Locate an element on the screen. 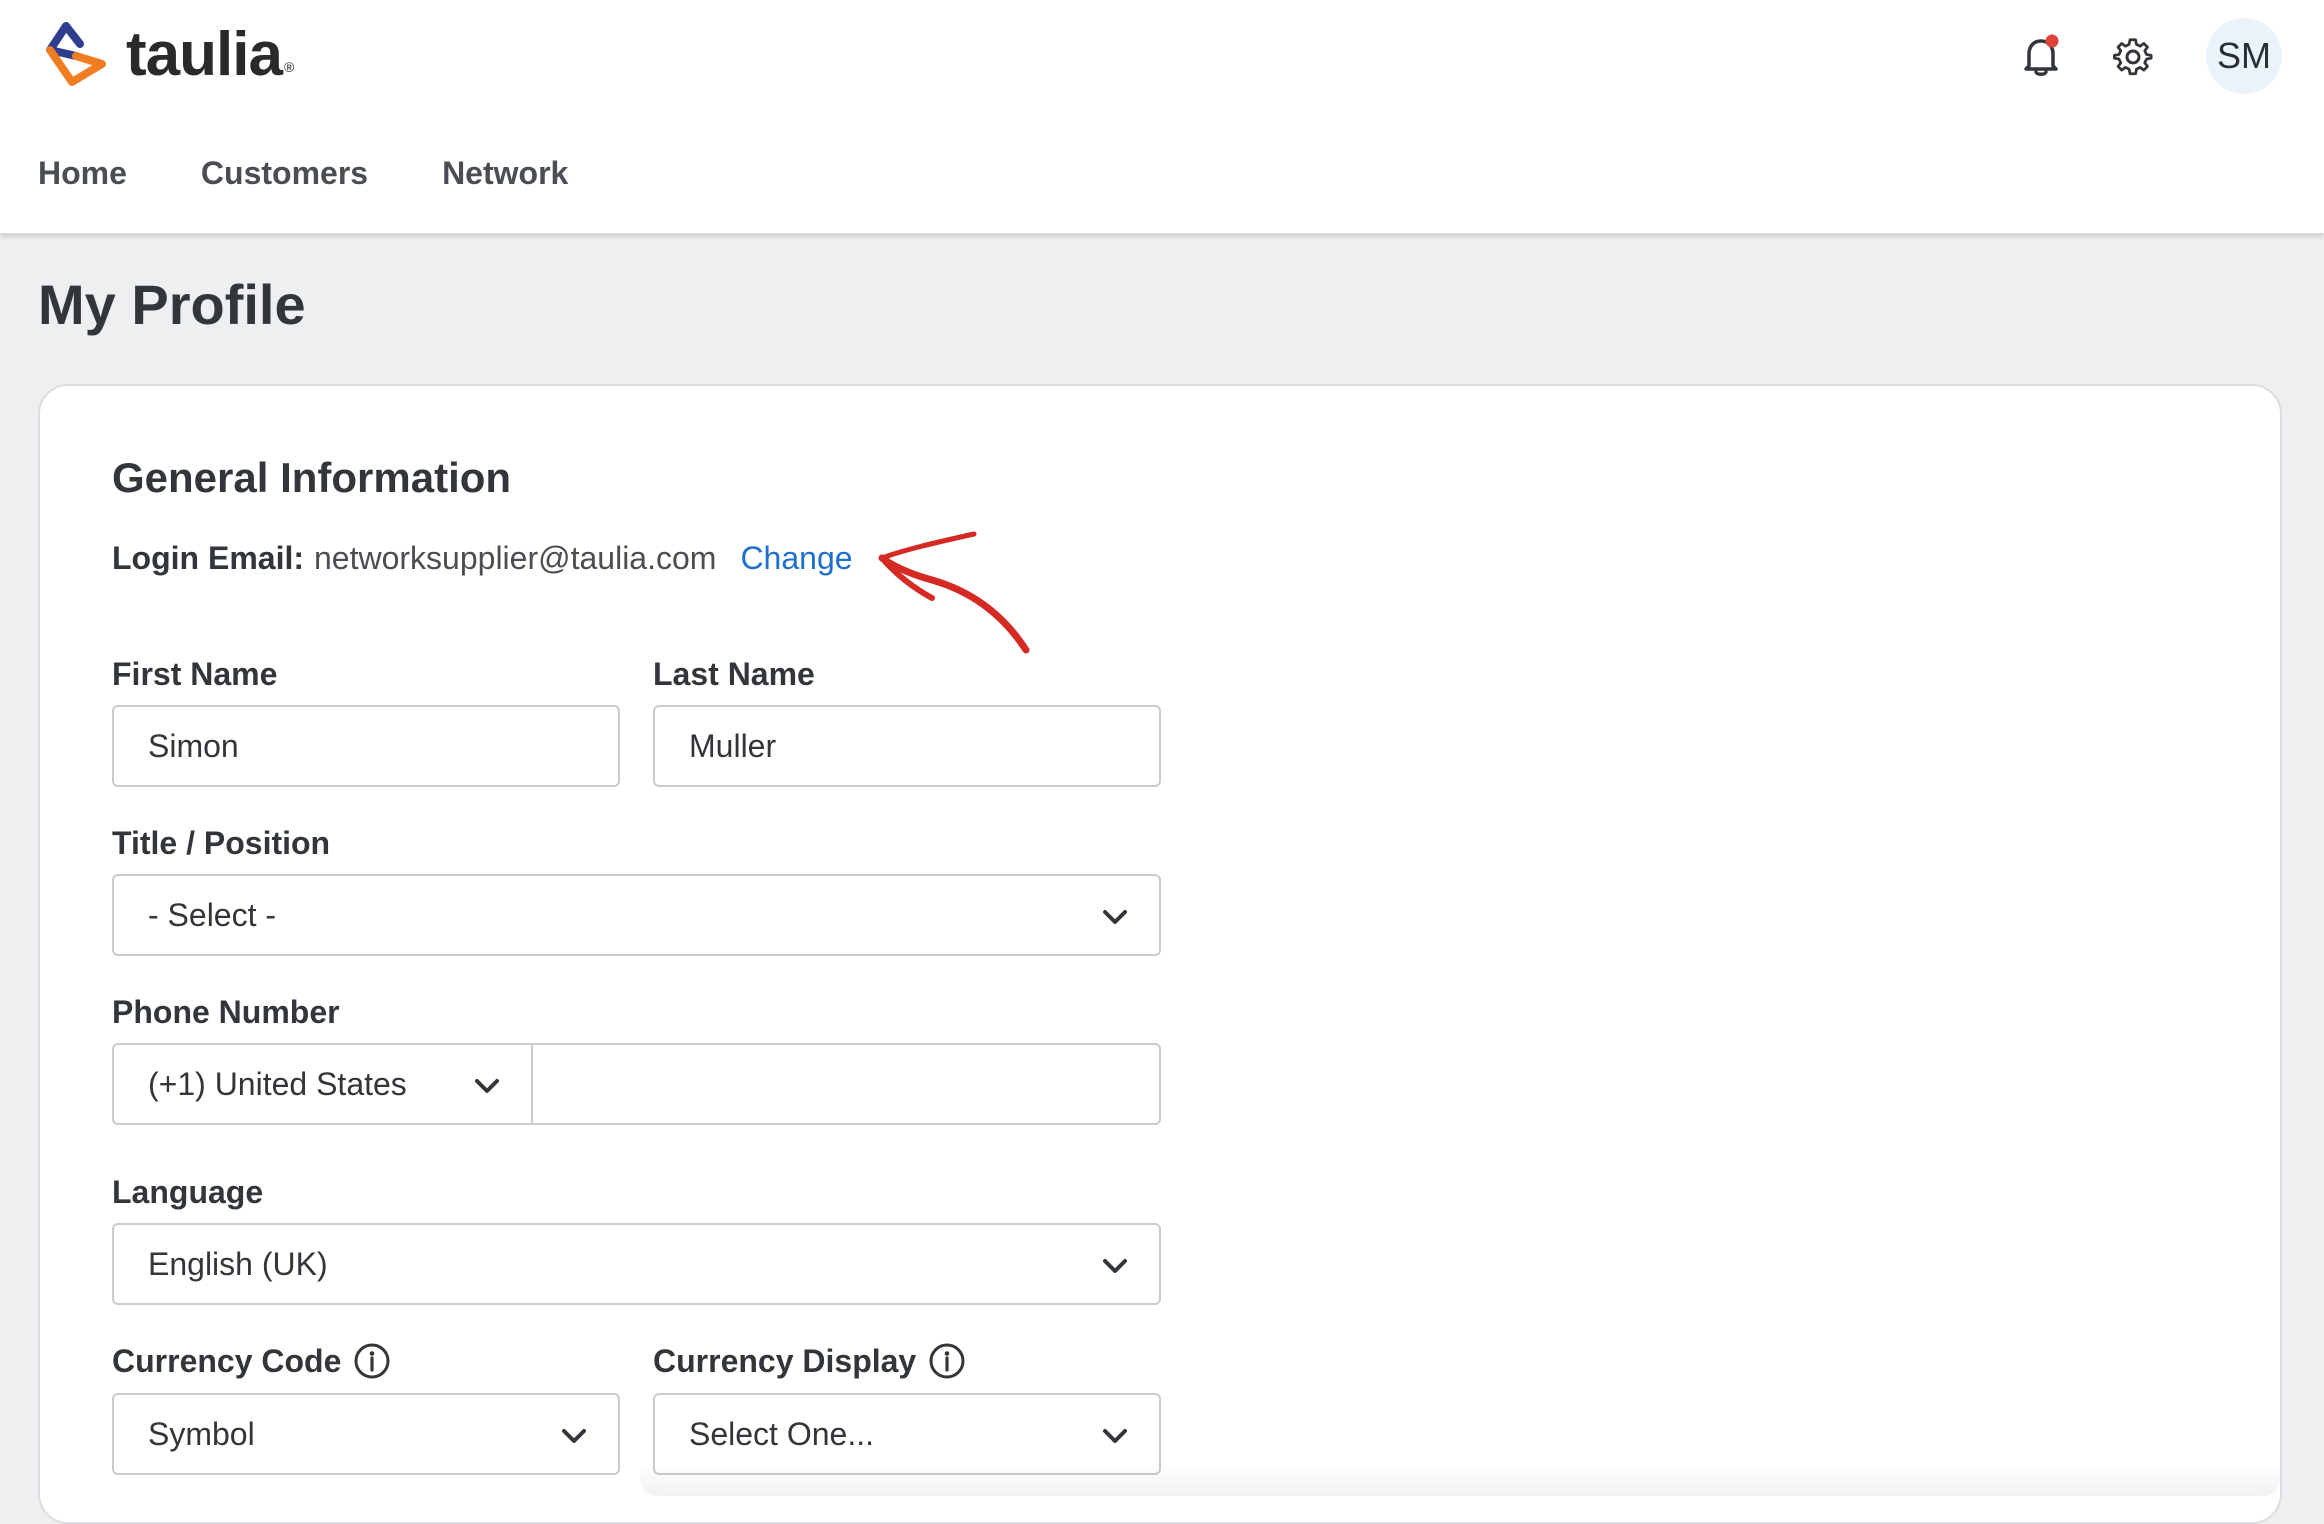 This screenshot has height=1524, width=2324. nav-item-customers: Customers is located at coordinates (284, 173).